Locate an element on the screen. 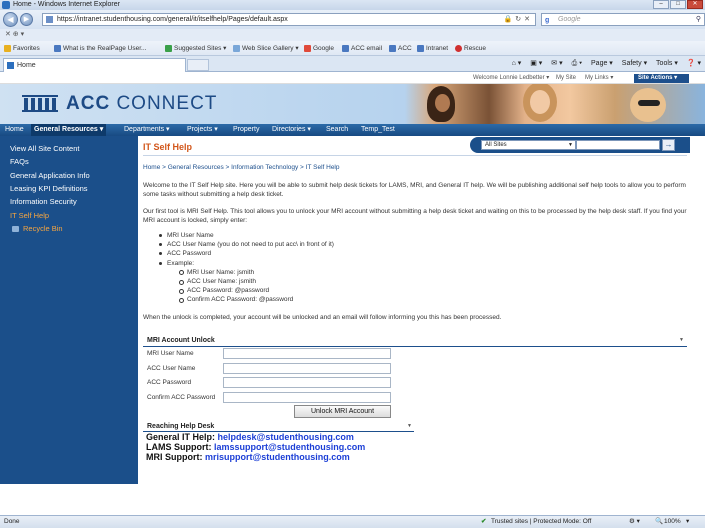  leftnav-it-self-help: IT Self Help is located at coordinates (29, 215).